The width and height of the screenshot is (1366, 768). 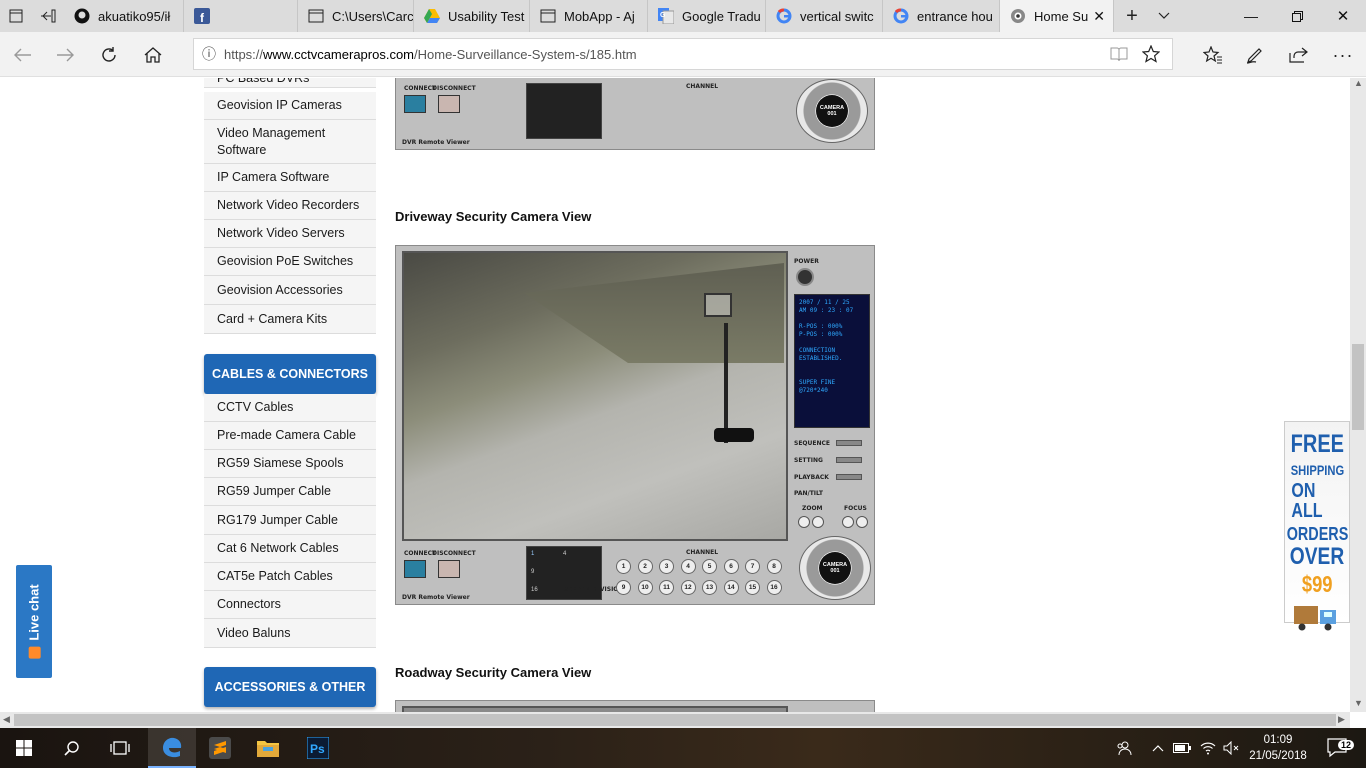 I want to click on more-icon: ···, so click(x=1343, y=55).